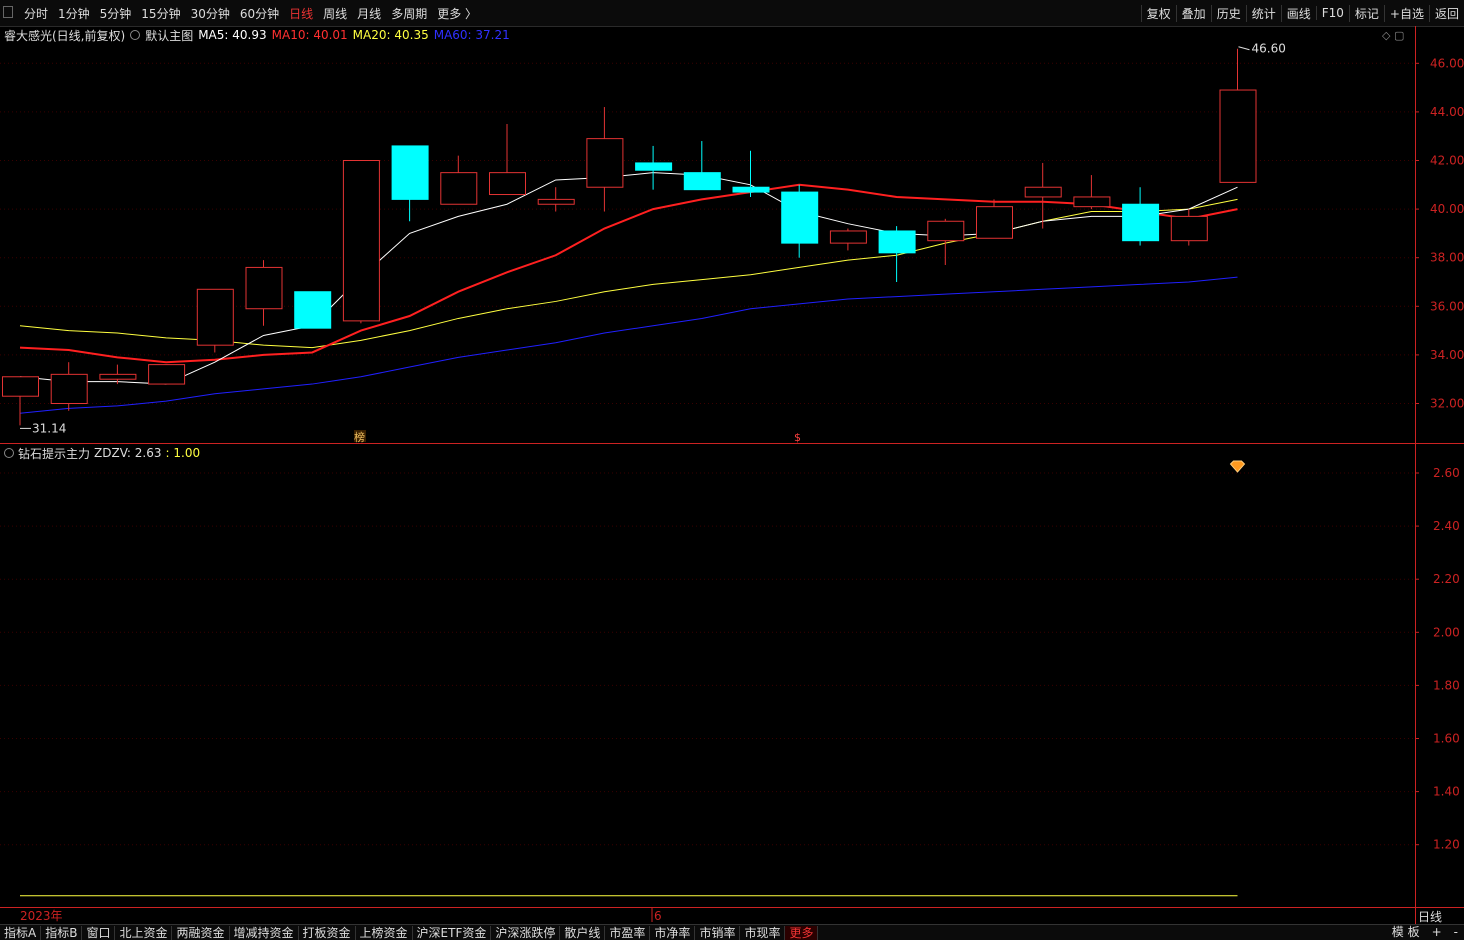 This screenshot has height=940, width=1464. I want to click on high-price-label: 46.60, so click(1269, 49).